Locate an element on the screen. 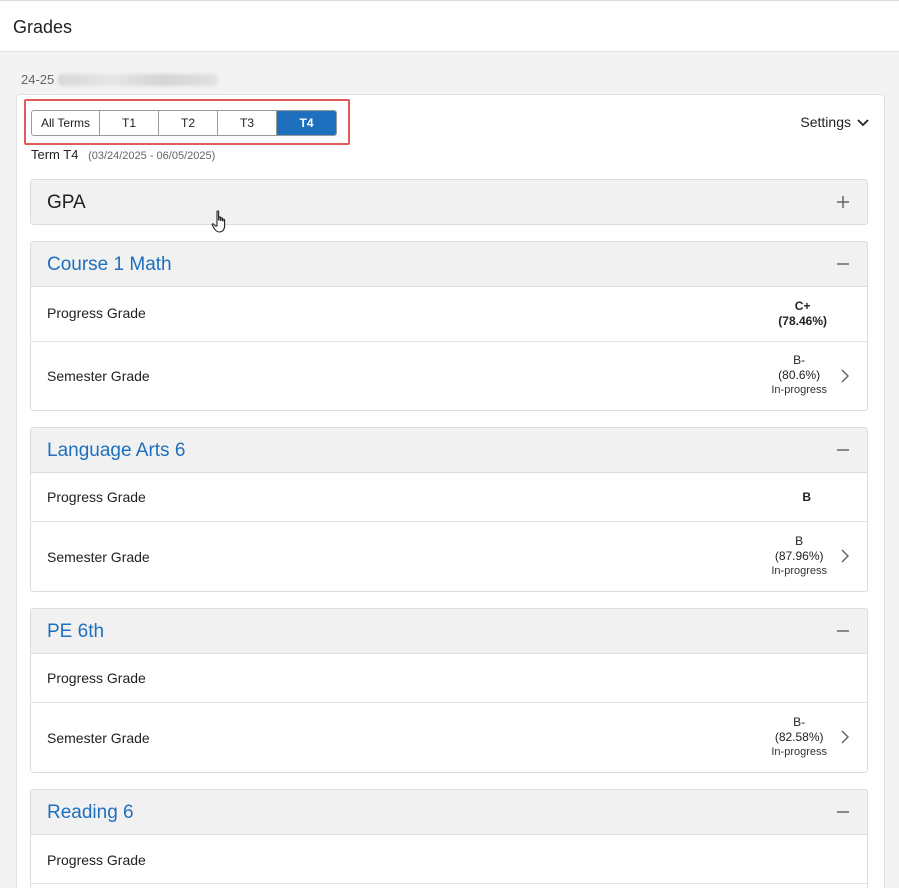 This screenshot has width=899, height=888. settings-dropdown: Settings is located at coordinates (834, 122).